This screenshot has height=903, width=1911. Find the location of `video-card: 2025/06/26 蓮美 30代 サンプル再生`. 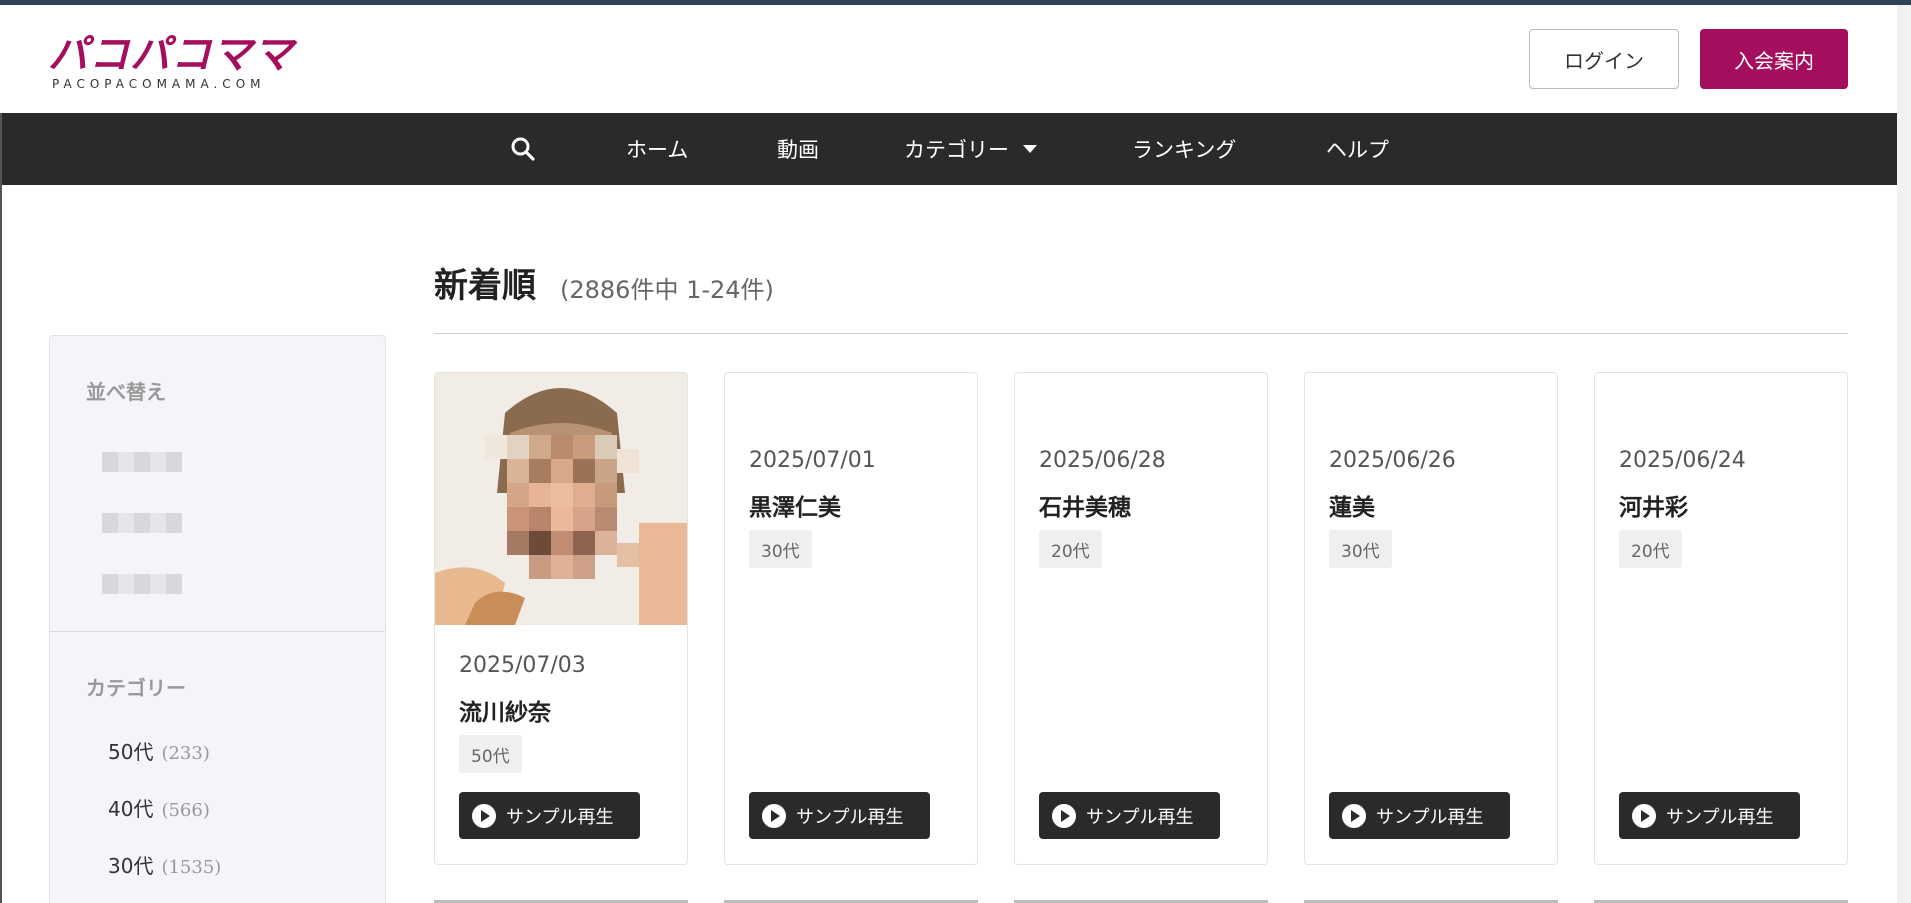

video-card: 2025/06/26 蓮美 30代 サンプル再生 is located at coordinates (1431, 618).